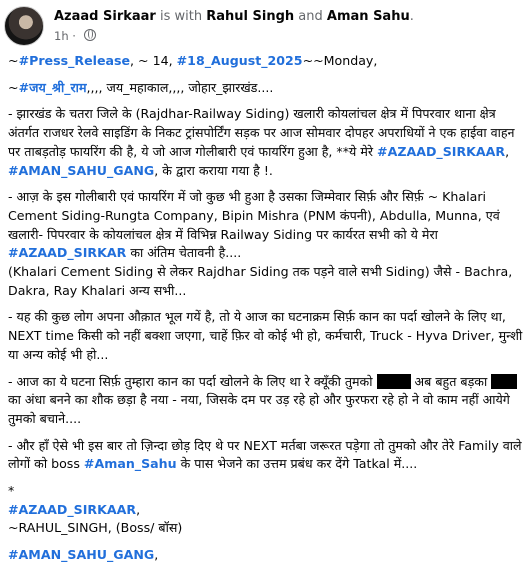 The image size is (531, 565). What do you see at coordinates (61, 36) in the screenshot?
I see `post-time-link: 1h` at bounding box center [61, 36].